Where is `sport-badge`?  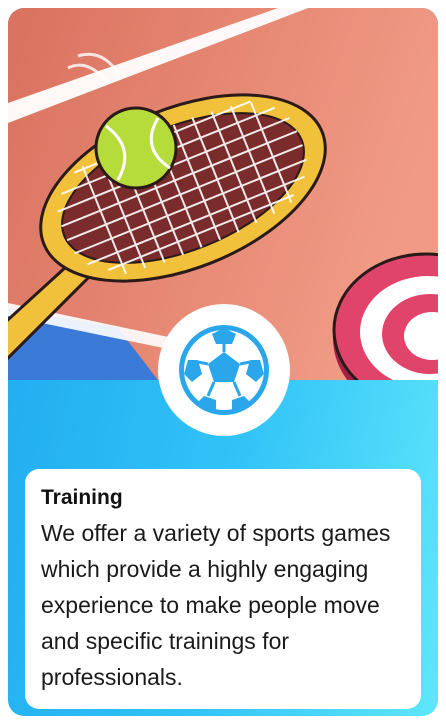 sport-badge is located at coordinates (224, 370).